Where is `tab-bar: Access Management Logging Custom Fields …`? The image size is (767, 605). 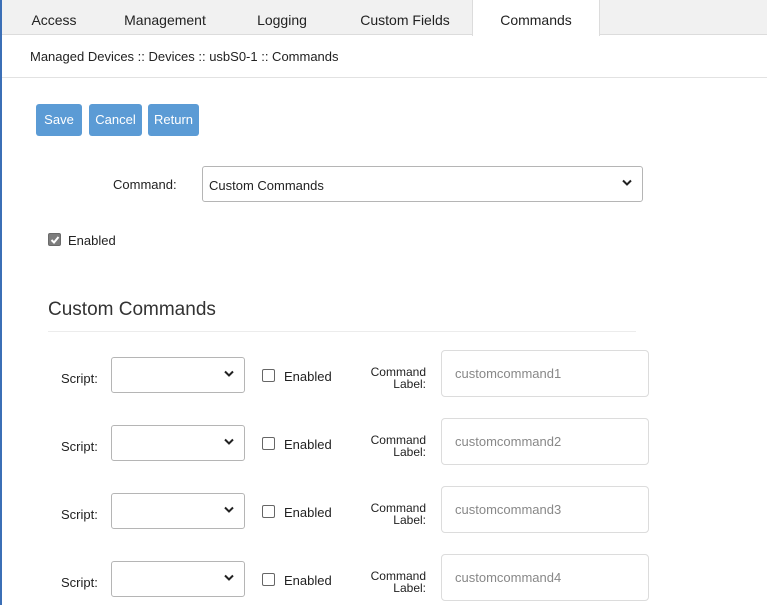 tab-bar: Access Management Logging Custom Fields … is located at coordinates (384, 18).